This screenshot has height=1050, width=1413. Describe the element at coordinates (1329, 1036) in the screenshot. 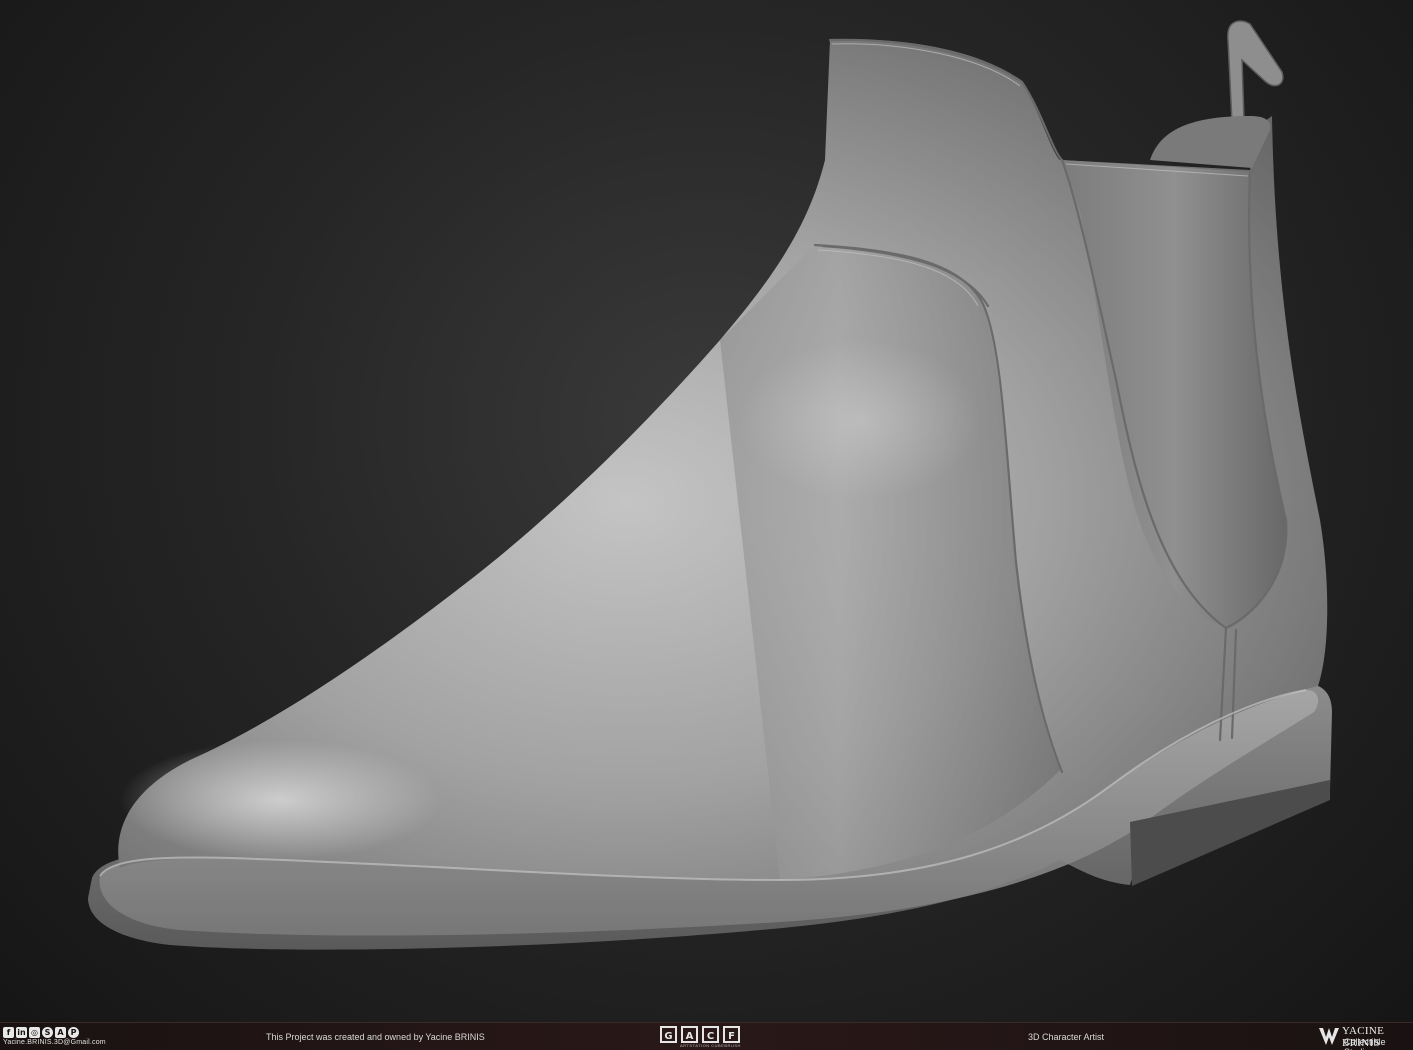

I see `studio-logo-icon` at that location.